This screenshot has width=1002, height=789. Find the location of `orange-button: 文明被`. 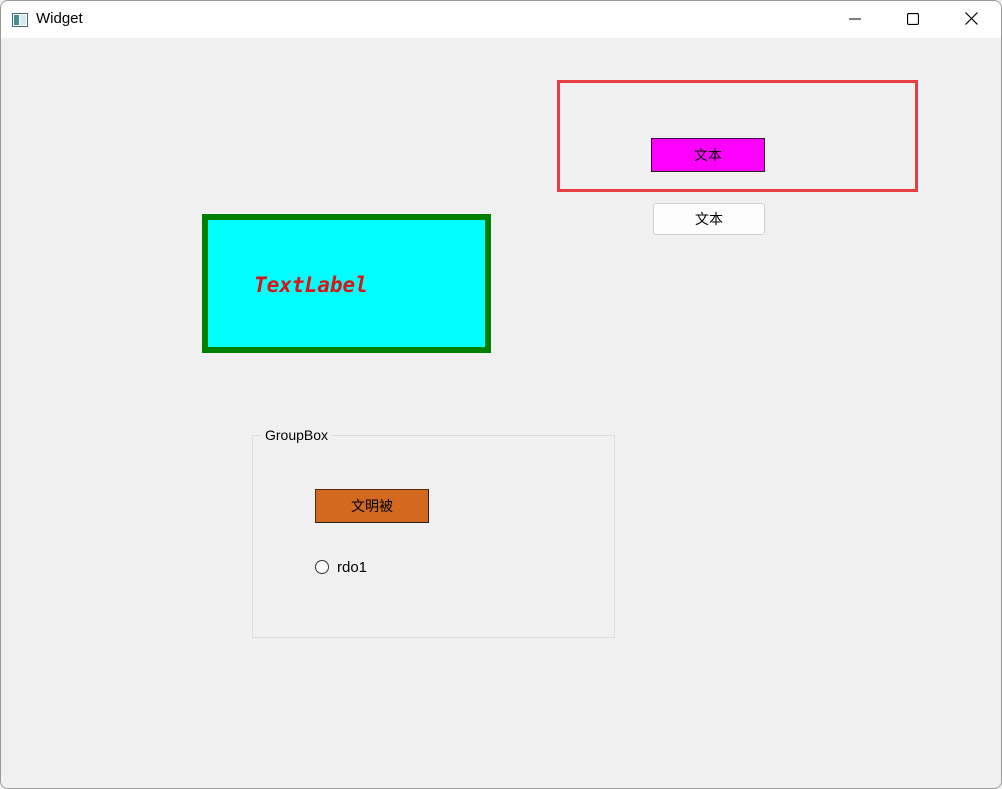

orange-button: 文明被 is located at coordinates (372, 506).